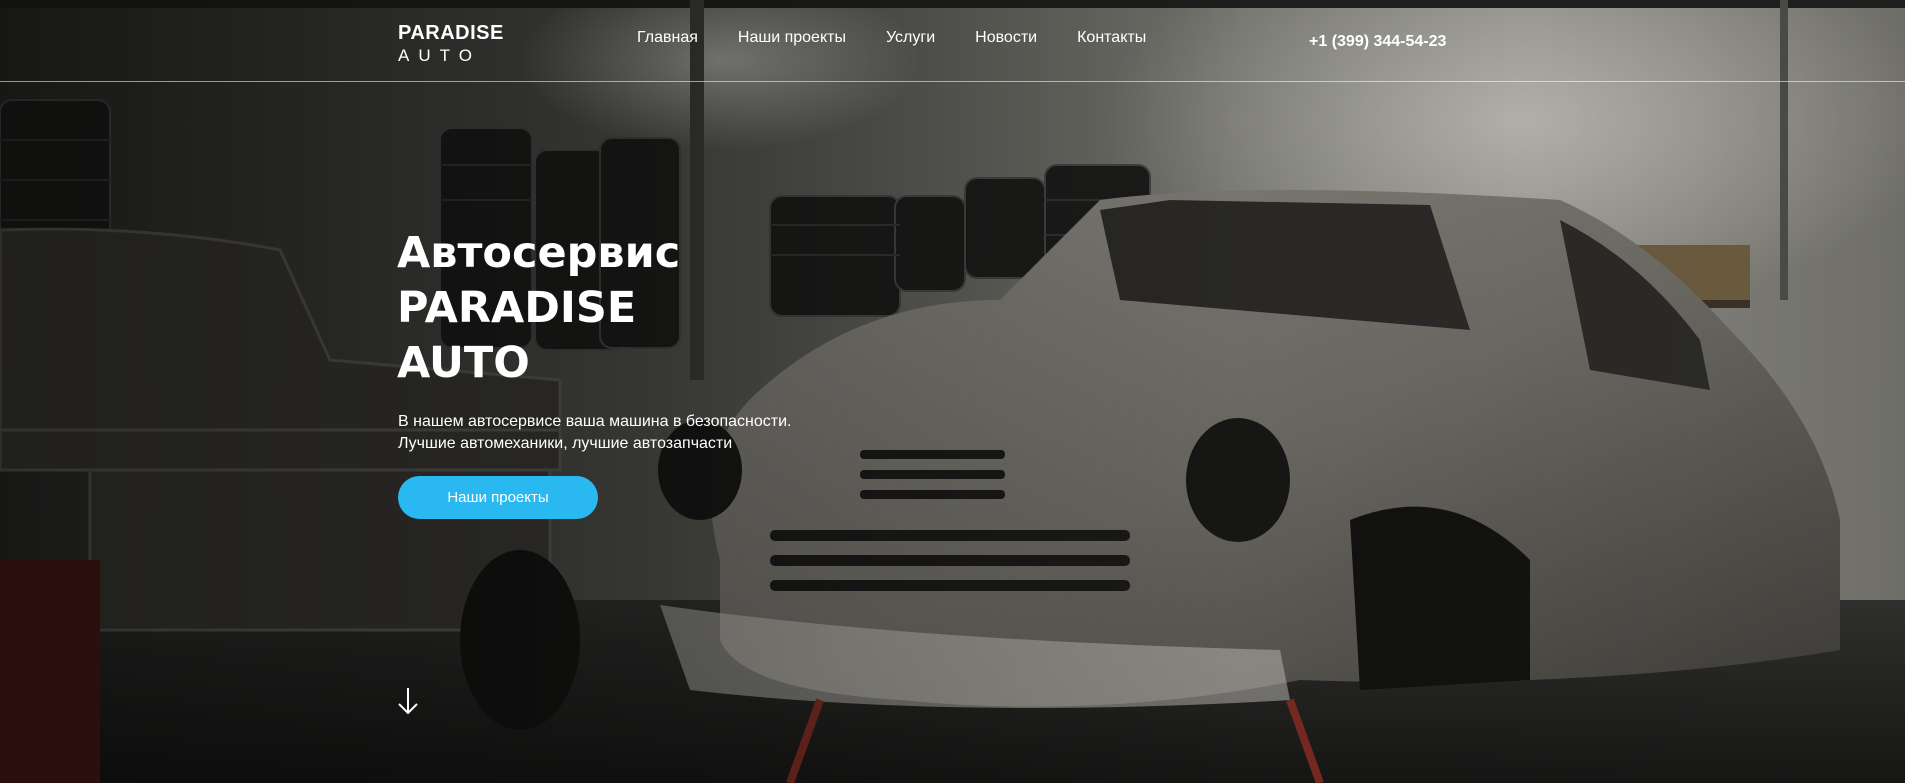 The image size is (1905, 783). Describe the element at coordinates (667, 38) in the screenshot. I see `nav-link-home: Главная` at that location.